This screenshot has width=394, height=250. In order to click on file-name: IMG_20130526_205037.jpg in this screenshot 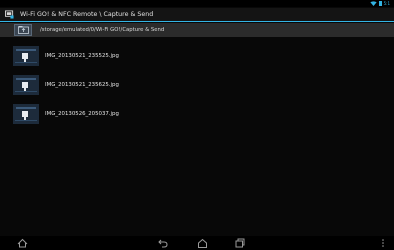, I will do `click(82, 114)`.